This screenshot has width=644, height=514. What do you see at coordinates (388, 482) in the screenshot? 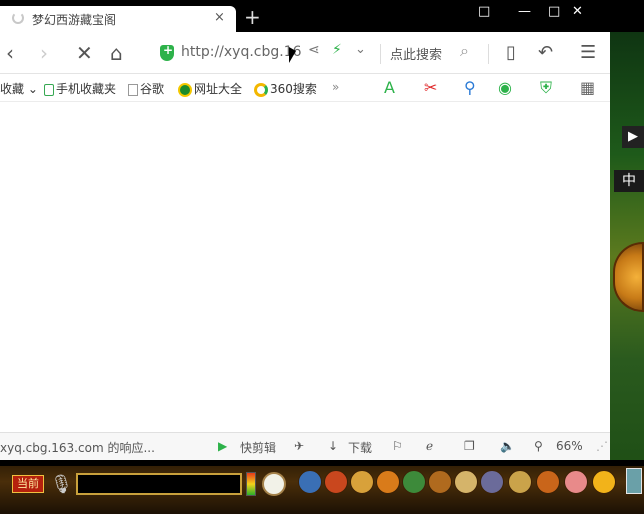
I see `drum-icon` at bounding box center [388, 482].